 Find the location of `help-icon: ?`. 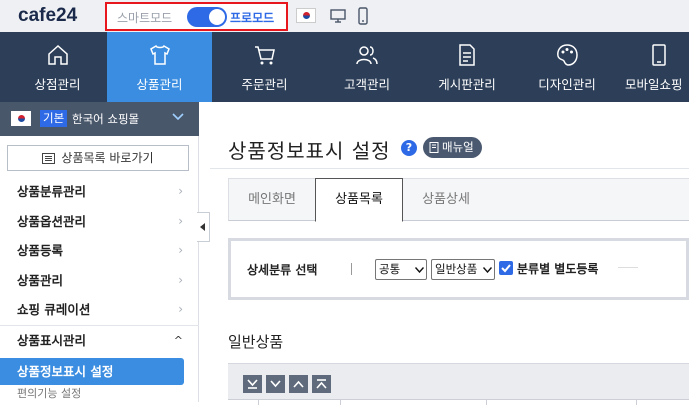

help-icon: ? is located at coordinates (409, 148).